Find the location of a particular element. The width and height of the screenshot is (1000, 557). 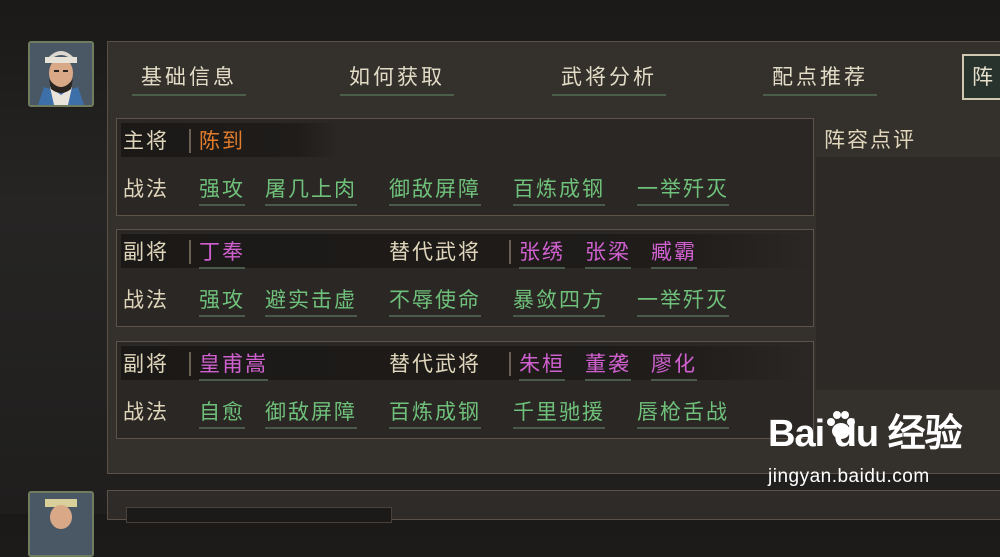

baidu-url: jingyan.baidu.com is located at coordinates (849, 476).